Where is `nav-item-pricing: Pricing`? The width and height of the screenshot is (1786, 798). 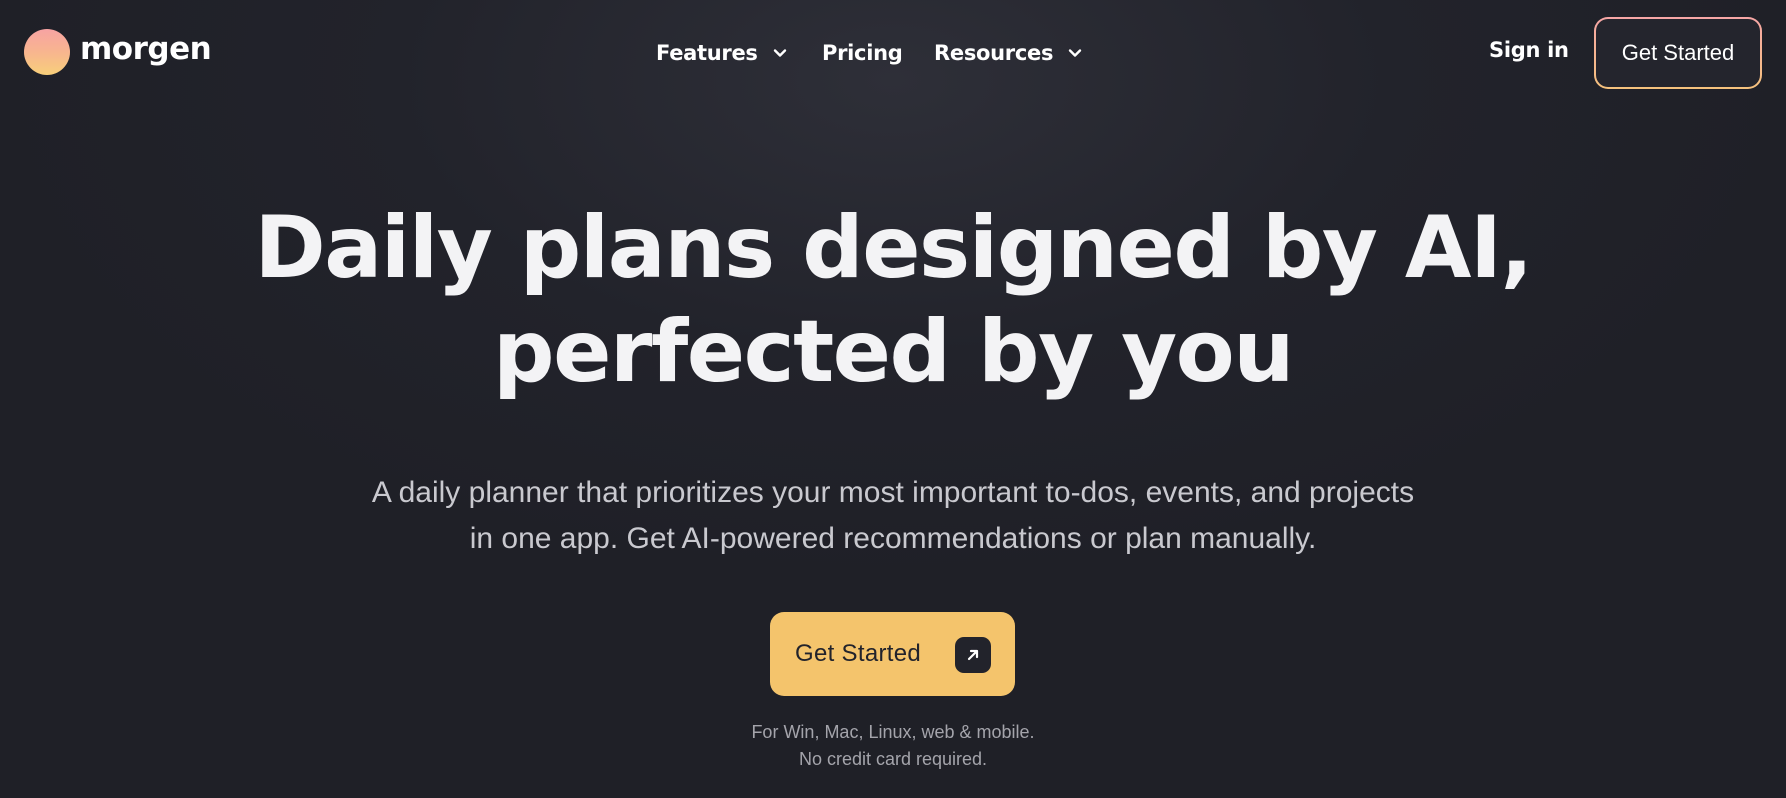 nav-item-pricing: Pricing is located at coordinates (878, 53).